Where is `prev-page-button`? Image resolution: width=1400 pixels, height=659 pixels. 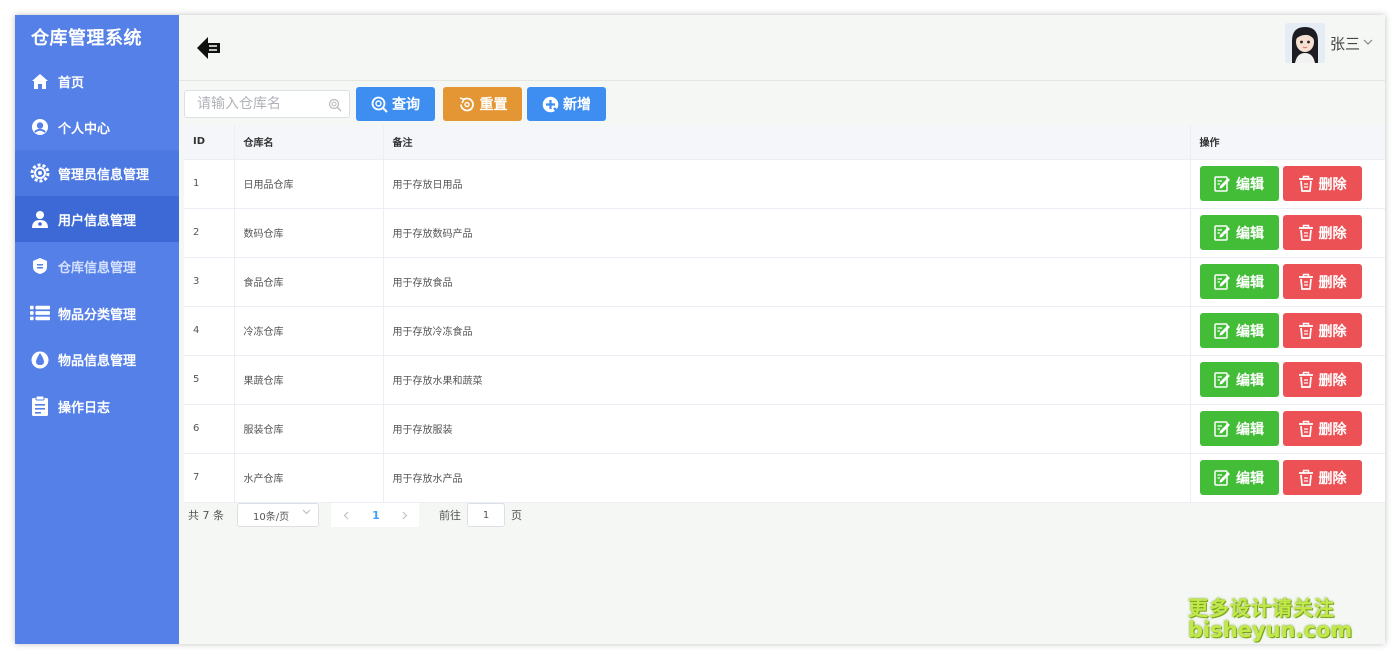 prev-page-button is located at coordinates (346, 515).